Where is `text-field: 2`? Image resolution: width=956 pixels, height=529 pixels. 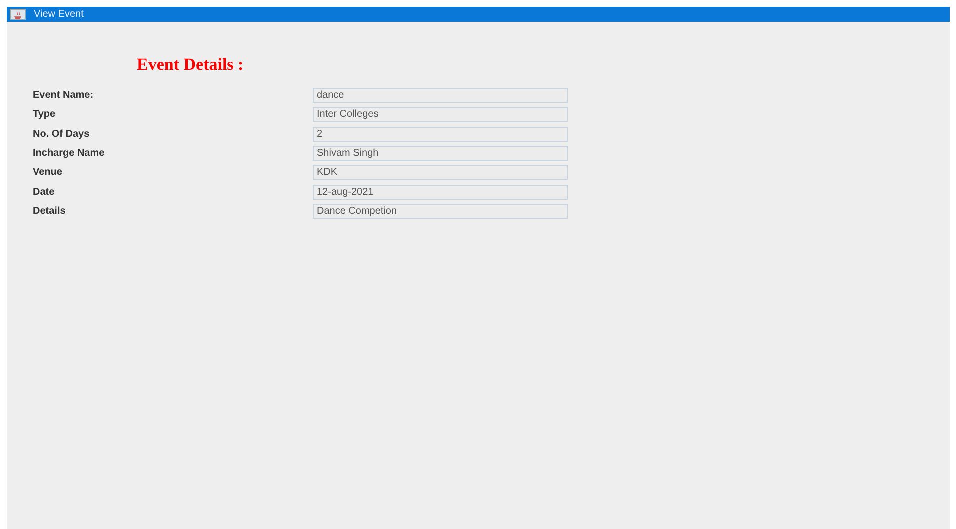
text-field: 2 is located at coordinates (440, 134).